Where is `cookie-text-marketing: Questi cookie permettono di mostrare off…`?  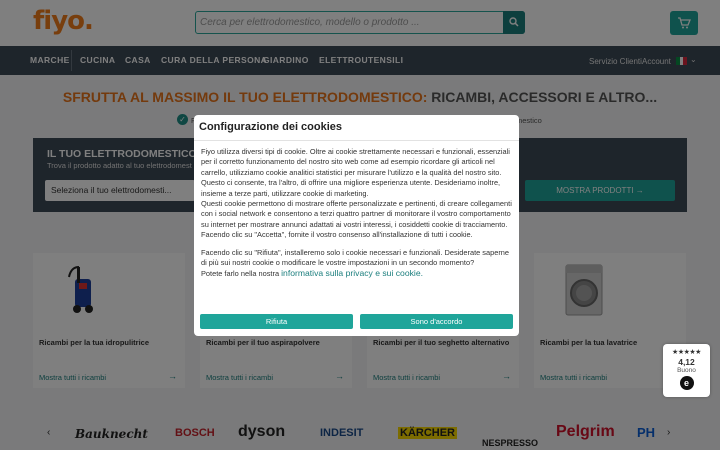
cookie-text-marketing: Questi cookie permettono di mostrare off… is located at coordinates (356, 219).